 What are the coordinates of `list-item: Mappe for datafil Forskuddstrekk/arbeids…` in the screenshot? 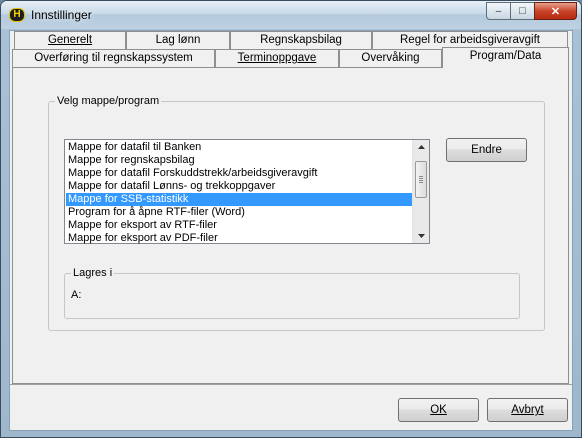 It's located at (239, 173).